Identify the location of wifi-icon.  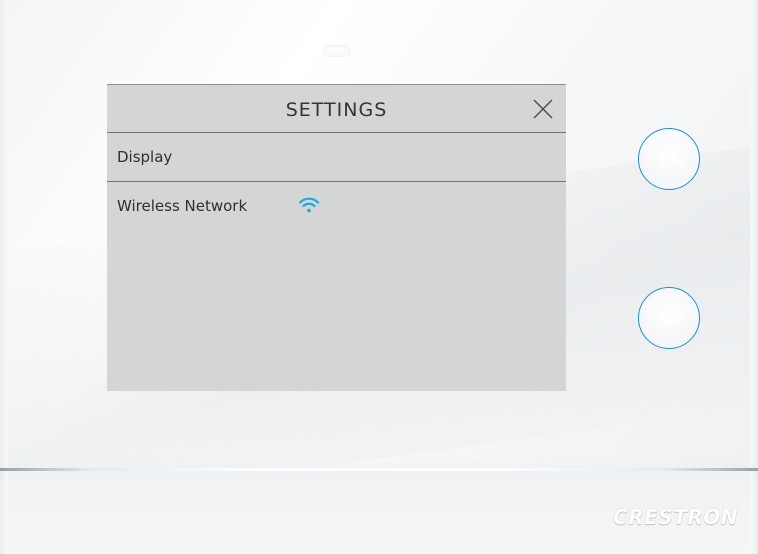
(309, 205).